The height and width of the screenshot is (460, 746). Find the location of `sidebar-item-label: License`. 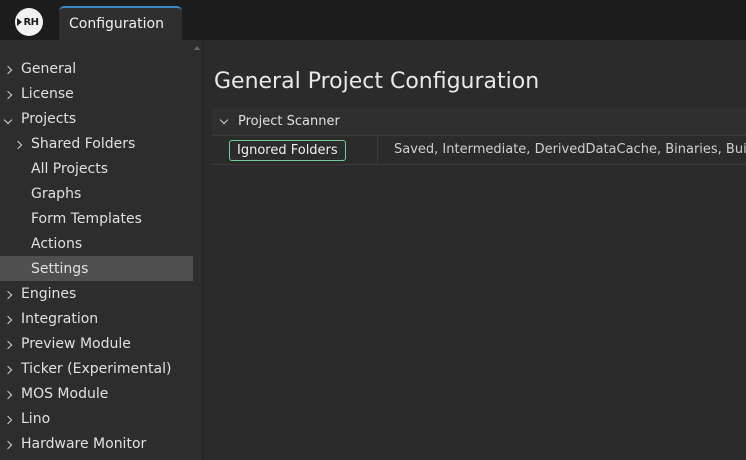

sidebar-item-label: License is located at coordinates (47, 93).